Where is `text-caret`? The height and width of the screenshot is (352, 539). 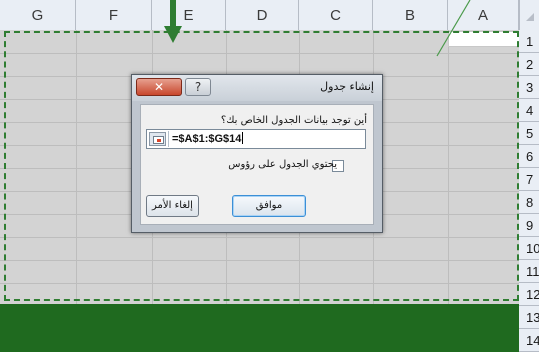
text-caret is located at coordinates (243, 138).